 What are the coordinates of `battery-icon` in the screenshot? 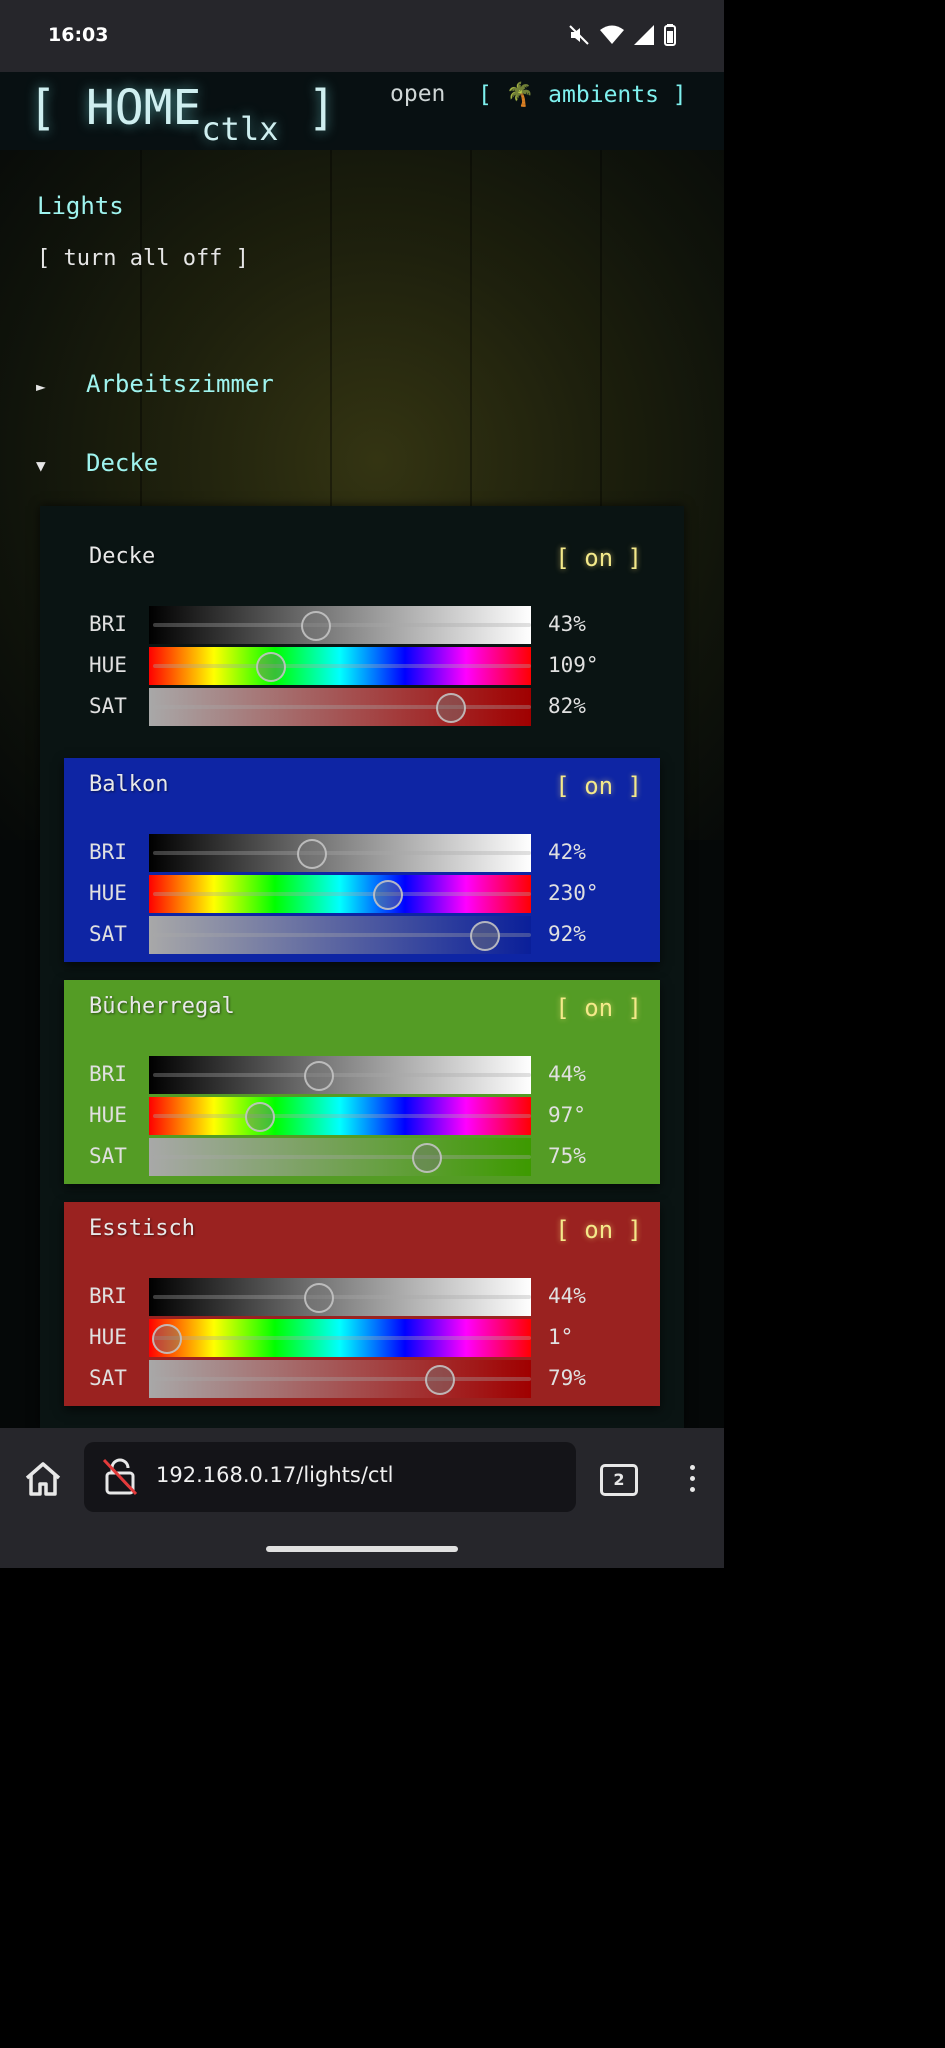 It's located at (670, 37).